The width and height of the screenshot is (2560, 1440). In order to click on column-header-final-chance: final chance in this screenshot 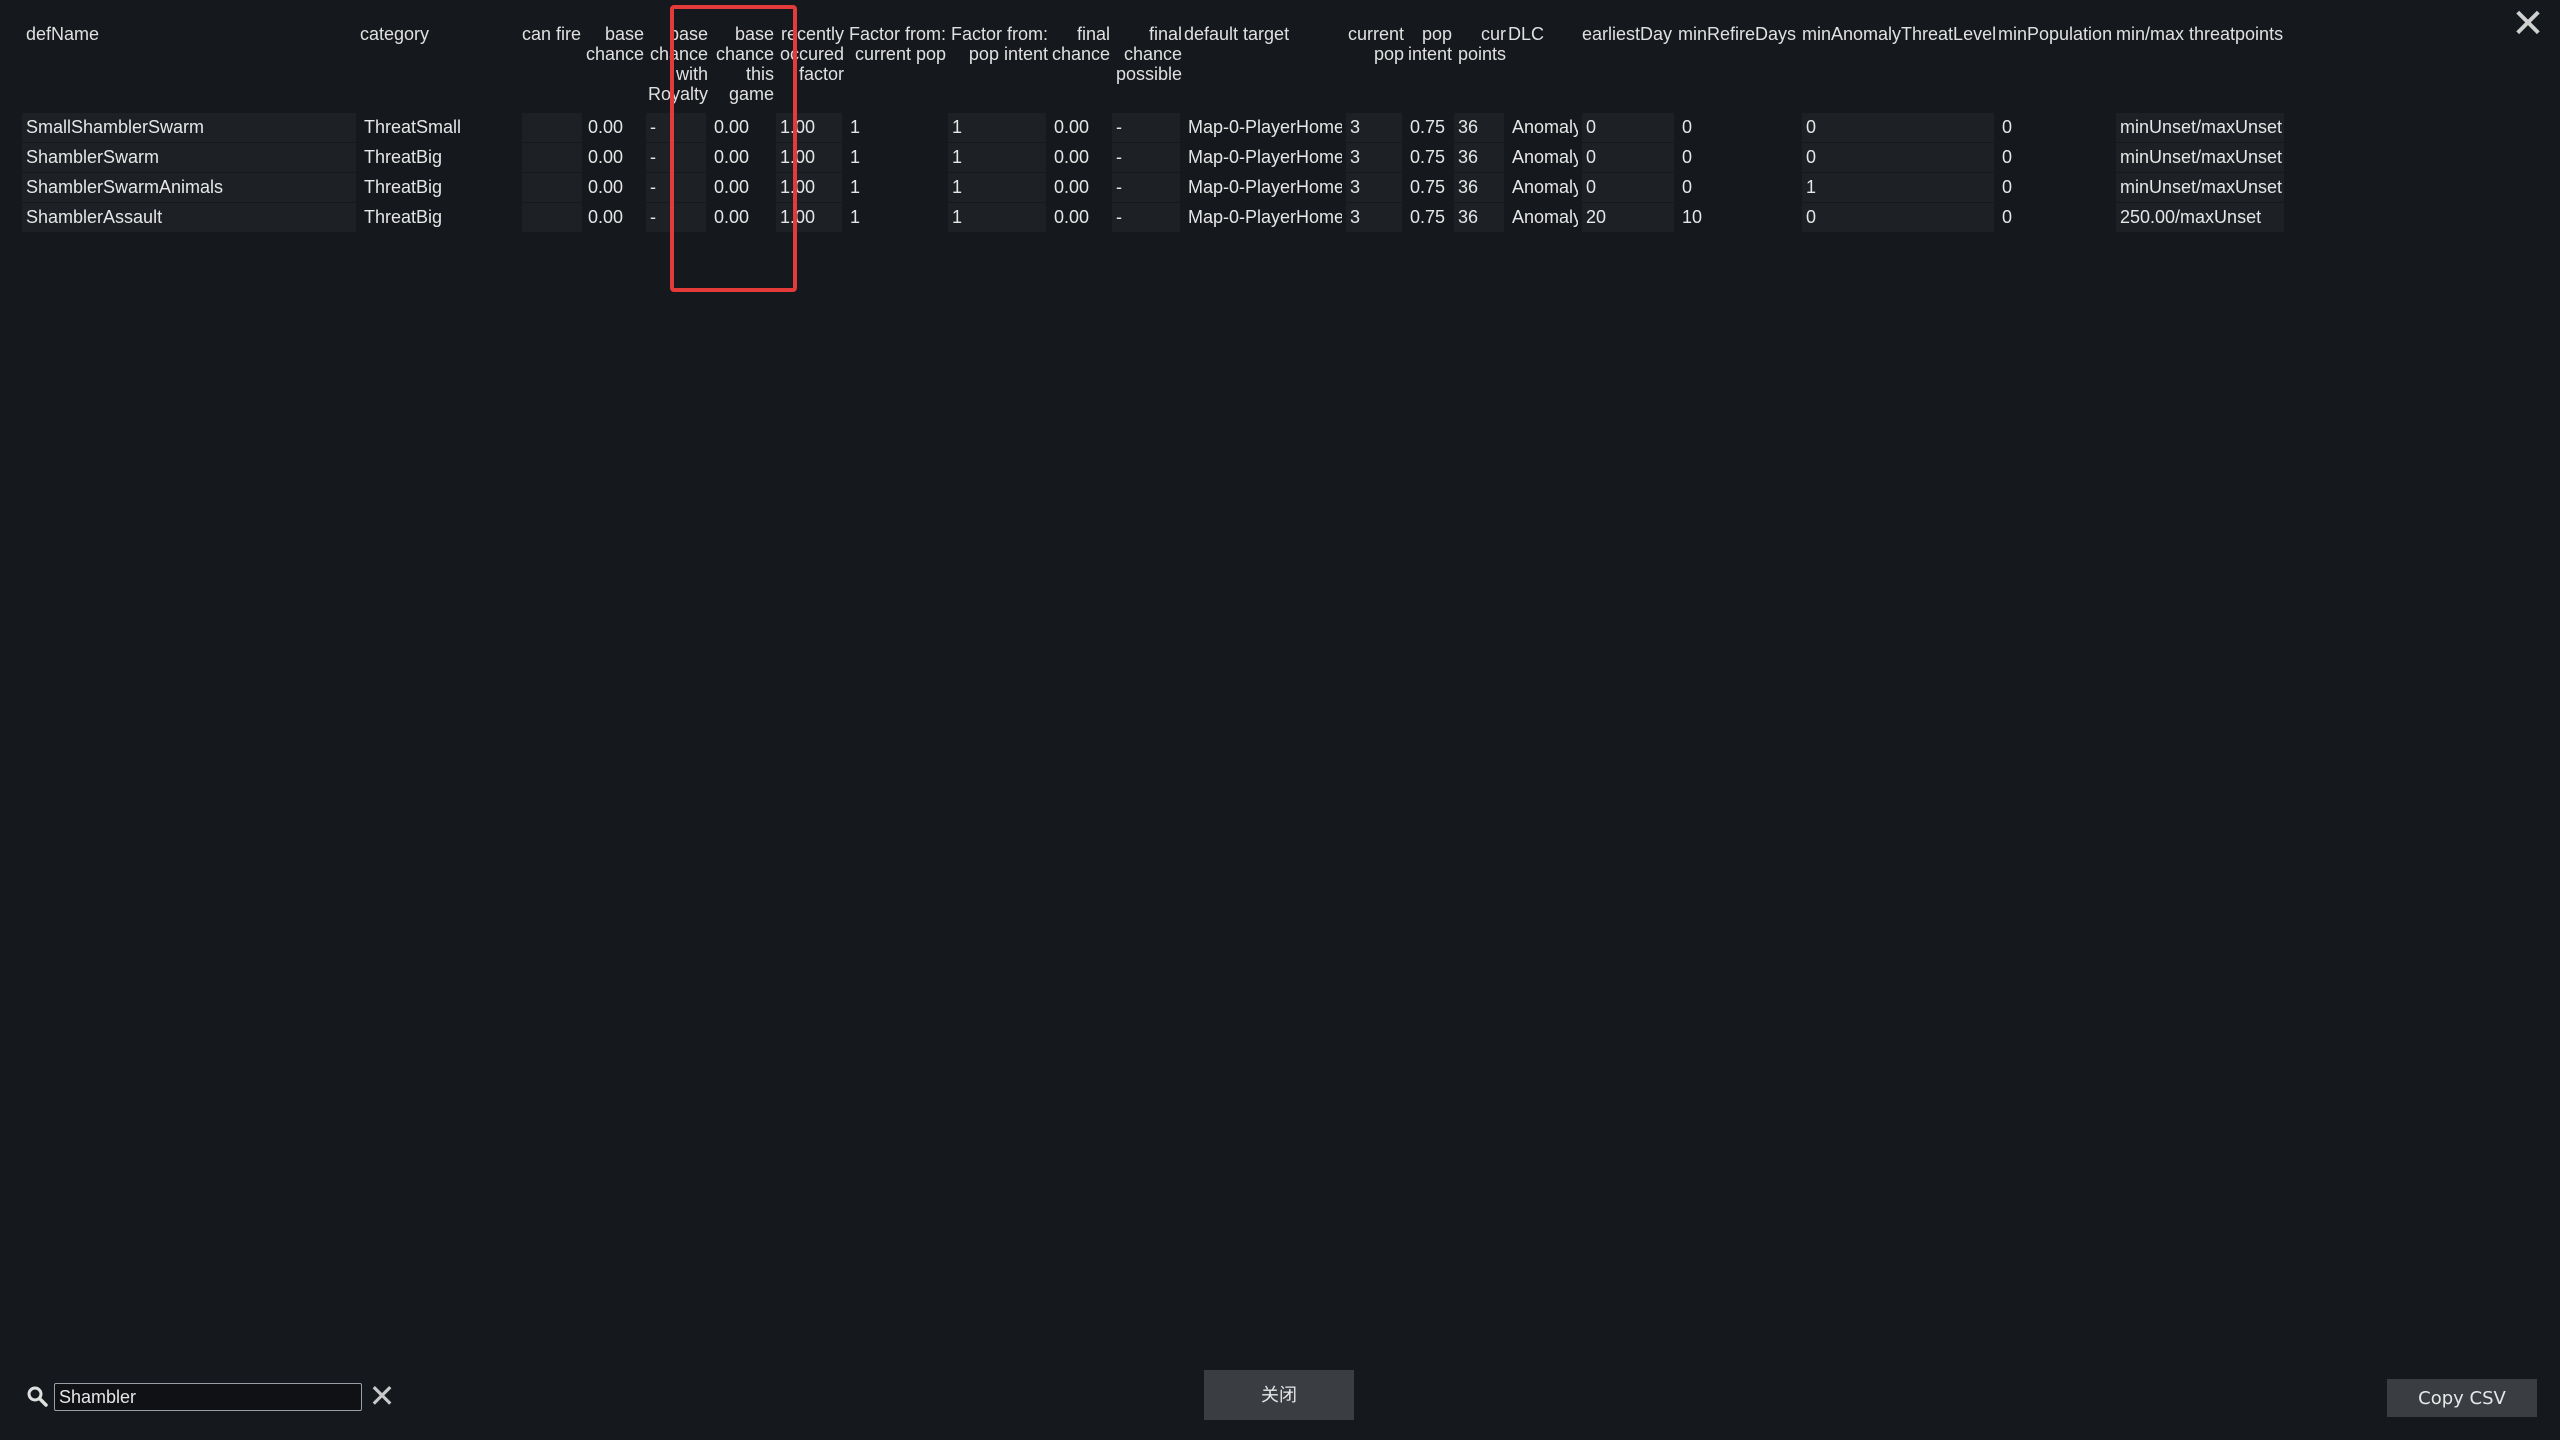, I will do `click(1080, 44)`.